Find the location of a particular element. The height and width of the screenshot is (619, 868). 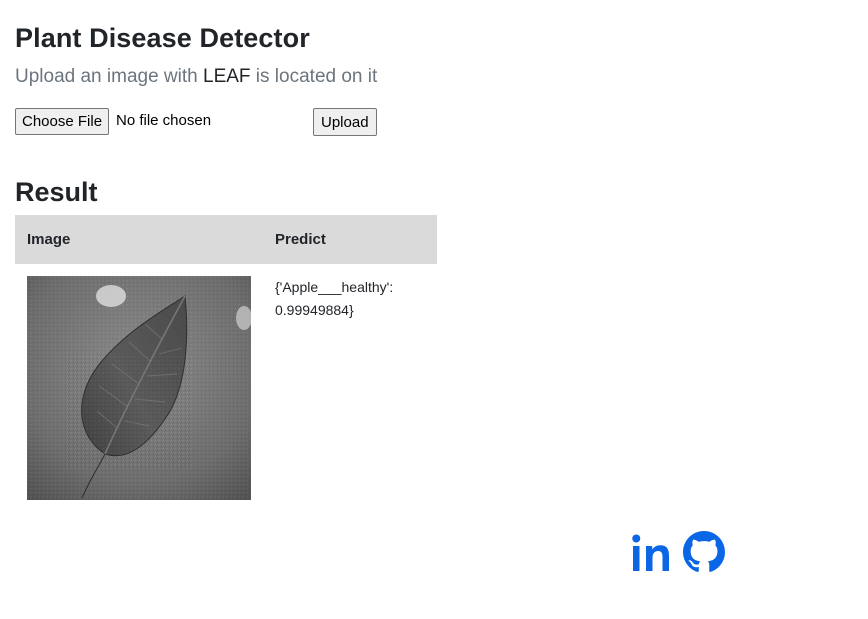

linkedin-icon is located at coordinates (654, 553).